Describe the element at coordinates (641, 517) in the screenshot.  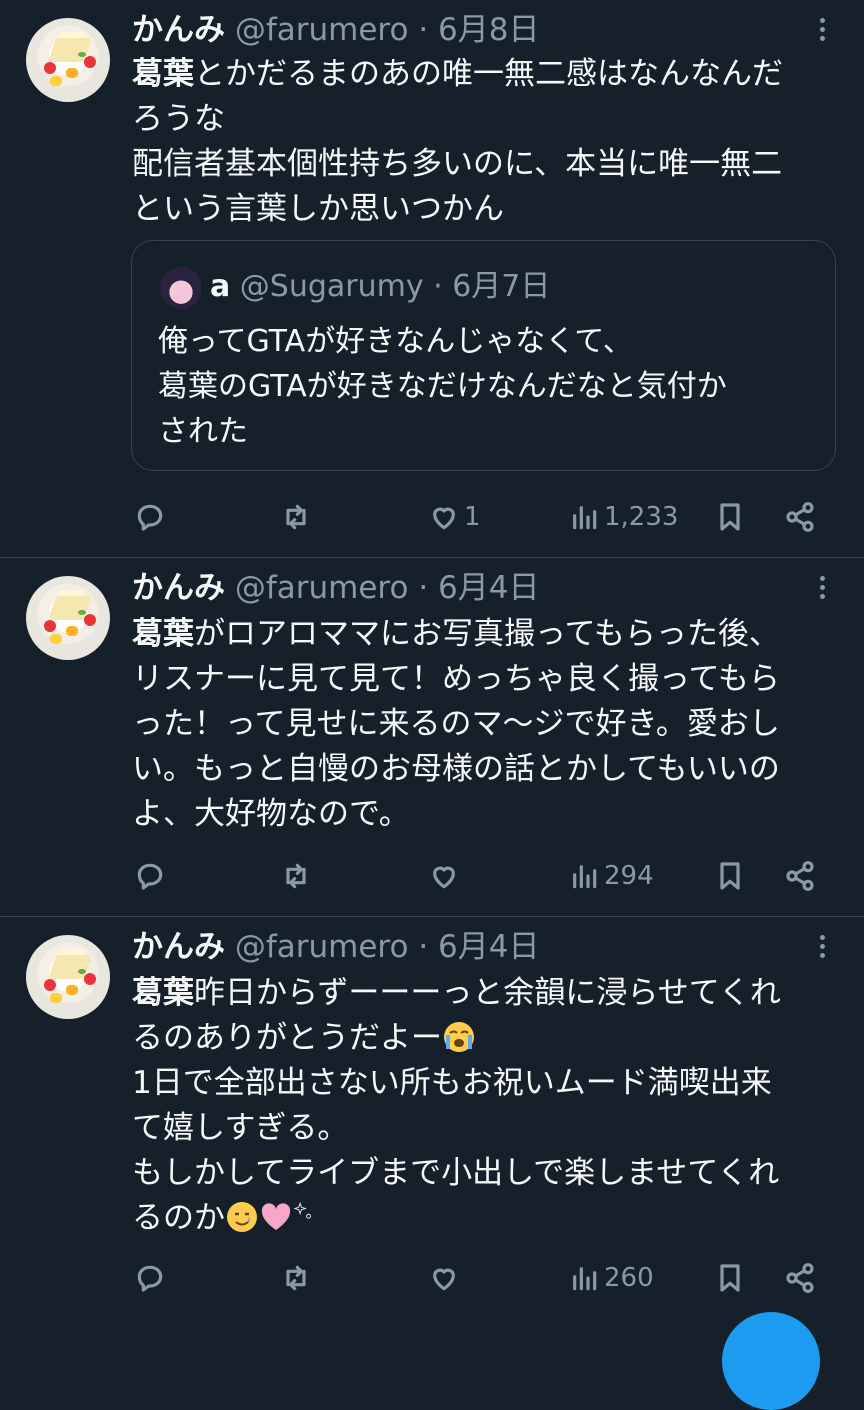
I see `view-count: 1,233` at that location.